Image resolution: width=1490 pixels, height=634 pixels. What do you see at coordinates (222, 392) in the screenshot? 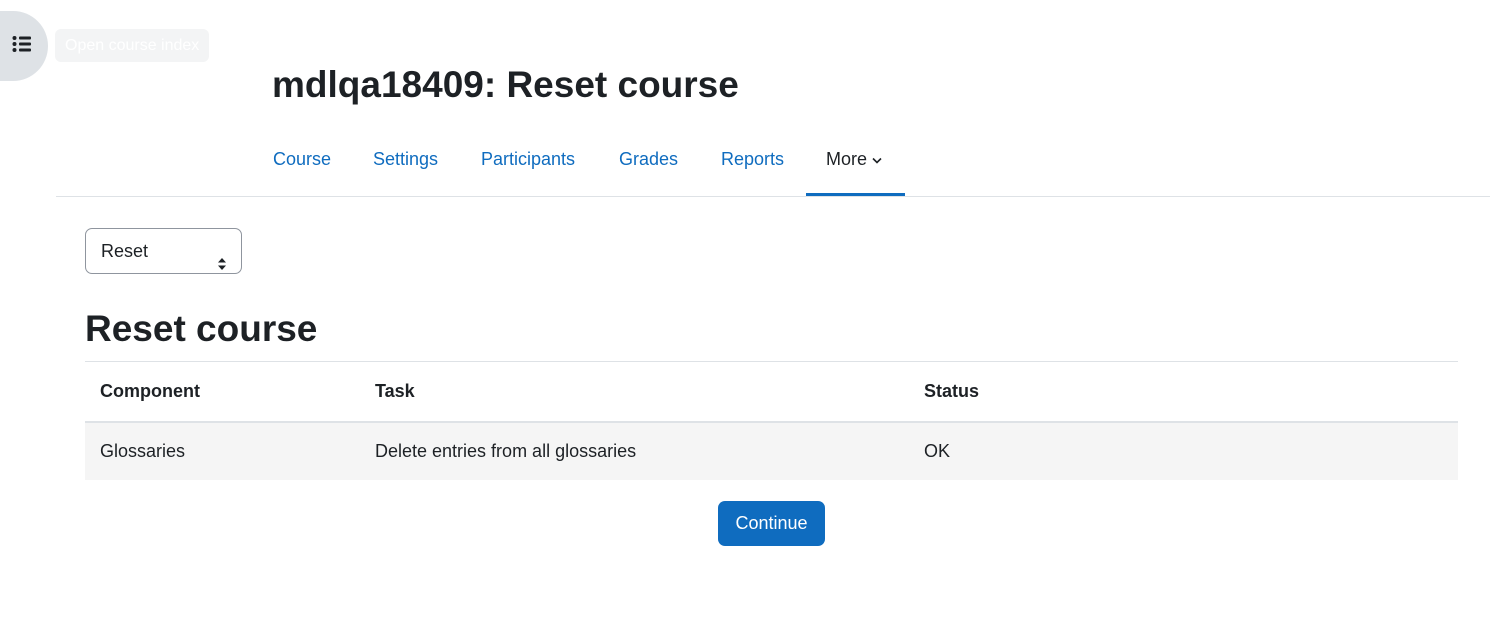
I see `column-header-component: Component` at bounding box center [222, 392].